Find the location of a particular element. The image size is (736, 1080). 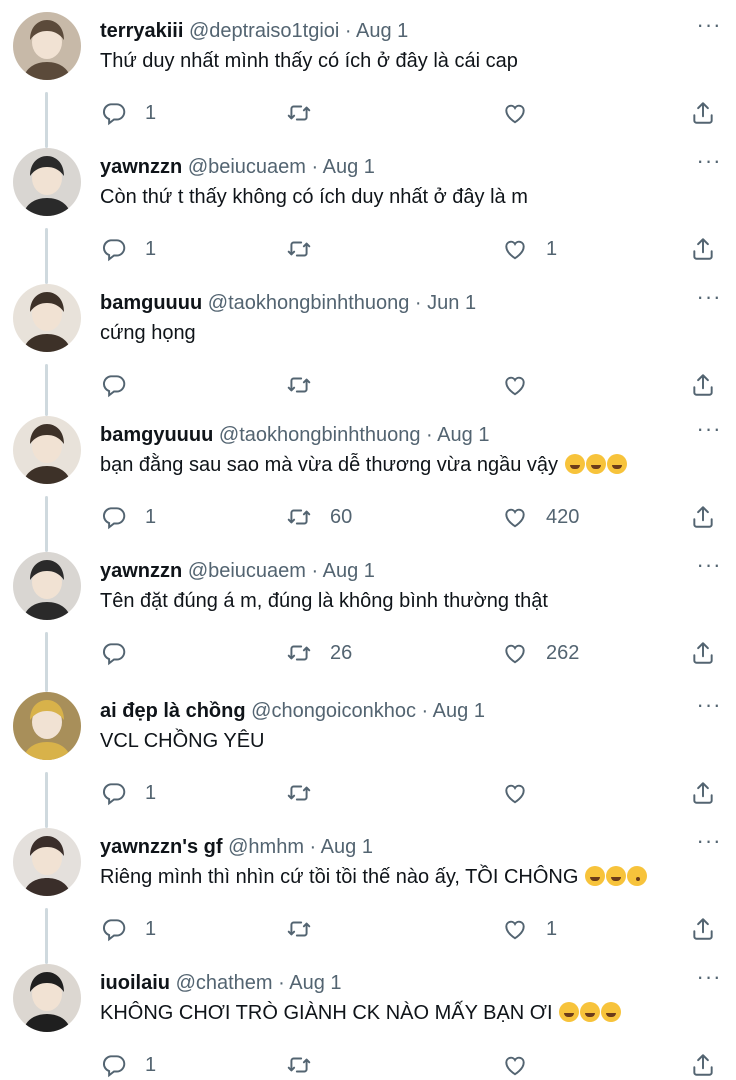

display-name: yawnzzn's gf is located at coordinates (161, 847).